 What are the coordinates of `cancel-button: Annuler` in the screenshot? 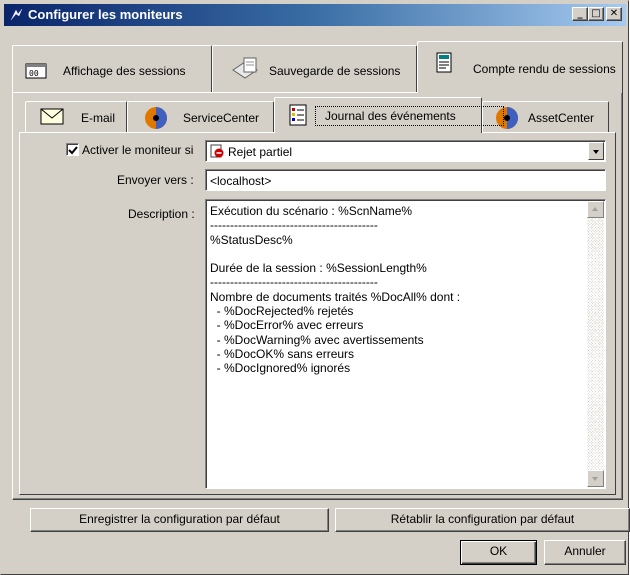 It's located at (585, 552).